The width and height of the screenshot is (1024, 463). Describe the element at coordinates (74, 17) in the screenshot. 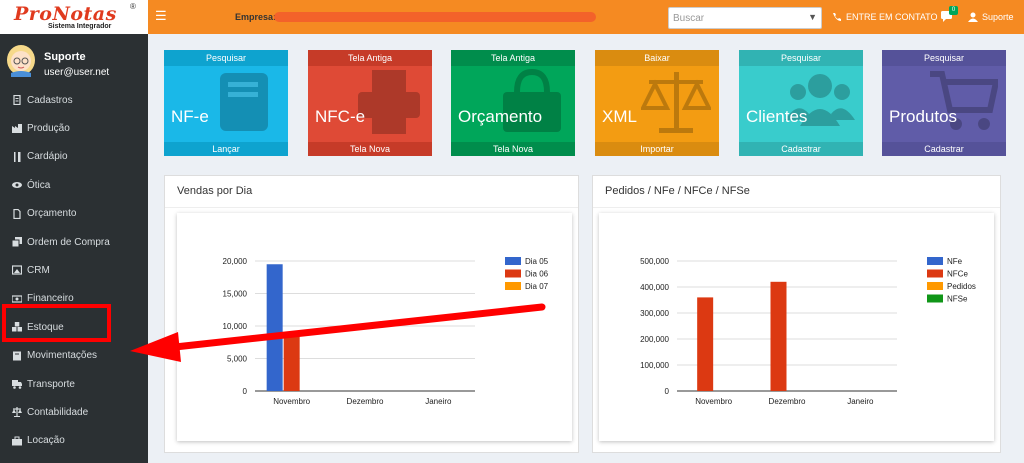

I see `logo: ProNotas ® Sistema Integrador` at that location.